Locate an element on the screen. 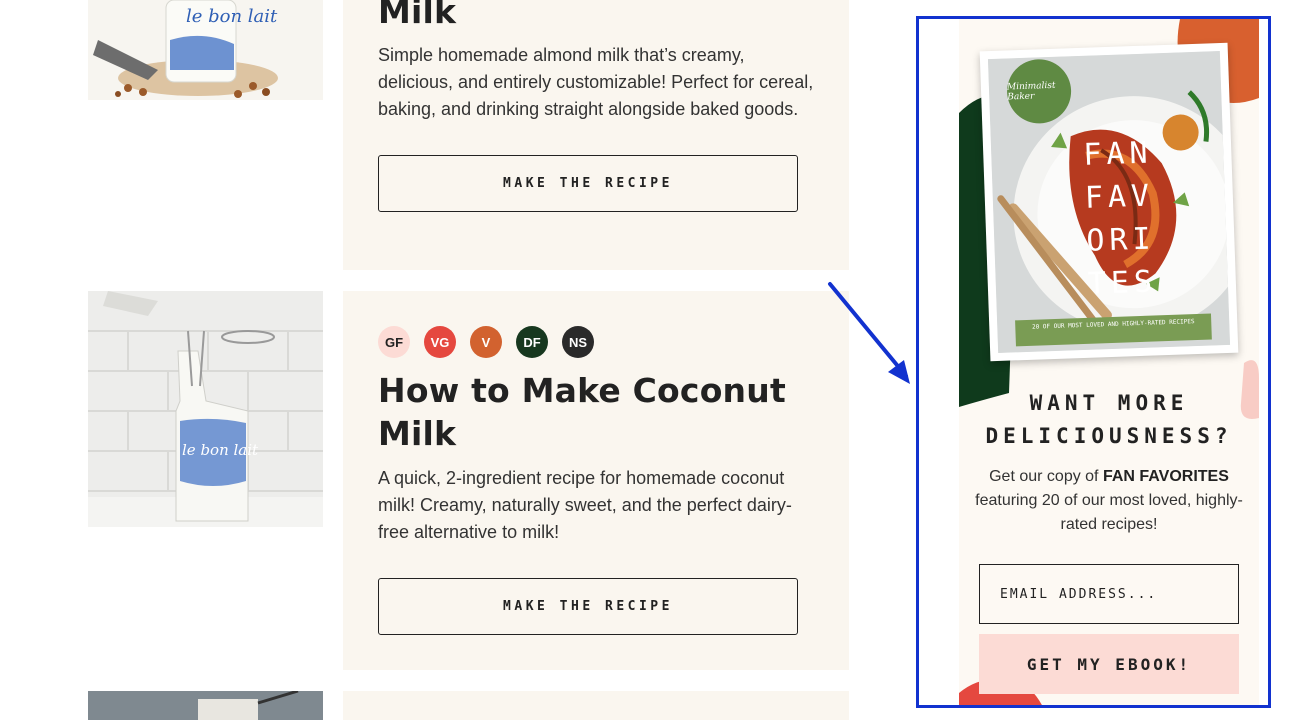 The width and height of the screenshot is (1314, 720). dietary-badges: GF VG V DF NS is located at coordinates (596, 342).